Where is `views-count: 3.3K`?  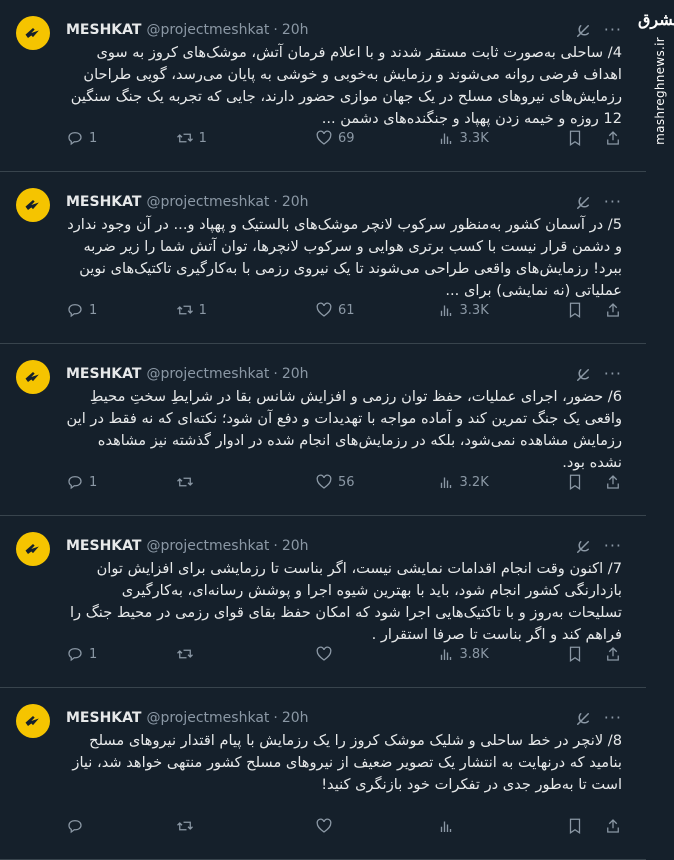
views-count: 3.3K is located at coordinates (474, 138).